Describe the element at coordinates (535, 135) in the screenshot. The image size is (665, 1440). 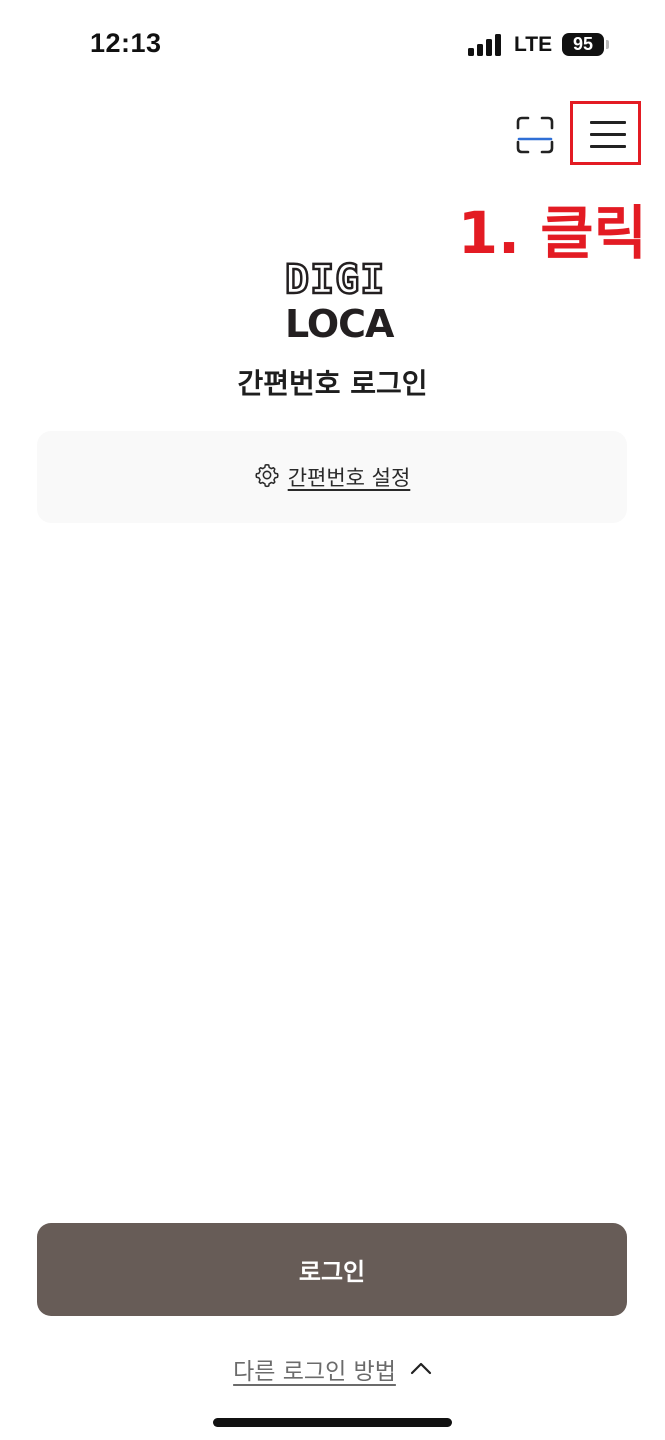
I see `qr-scan-icon` at that location.